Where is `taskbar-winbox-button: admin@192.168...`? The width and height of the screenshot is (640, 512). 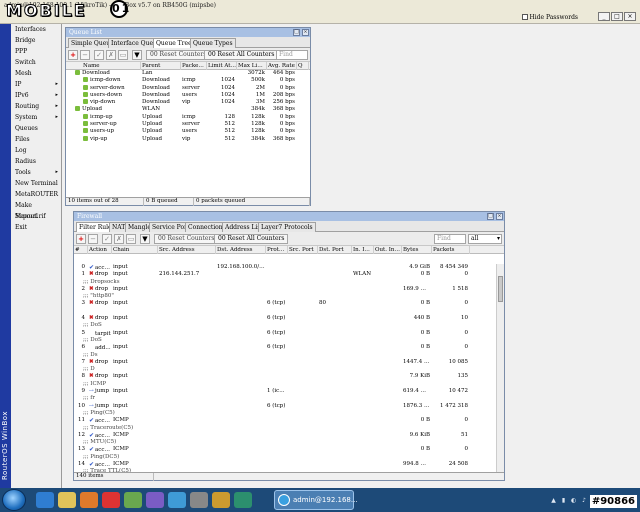
taskbar-winbox-button: admin@192.168... is located at coordinates (316, 500).